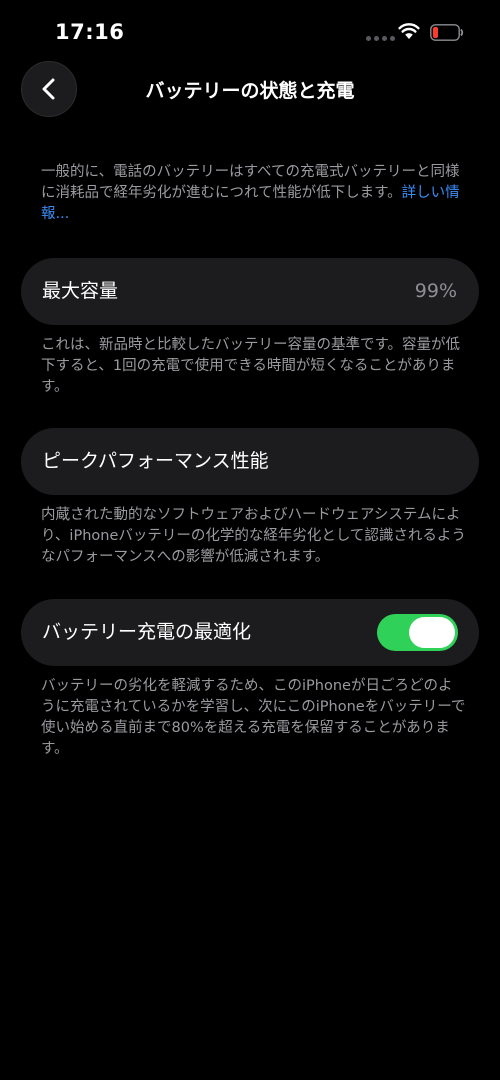  Describe the element at coordinates (250, 91) in the screenshot. I see `page-title: バッテリーの状態と充電` at that location.